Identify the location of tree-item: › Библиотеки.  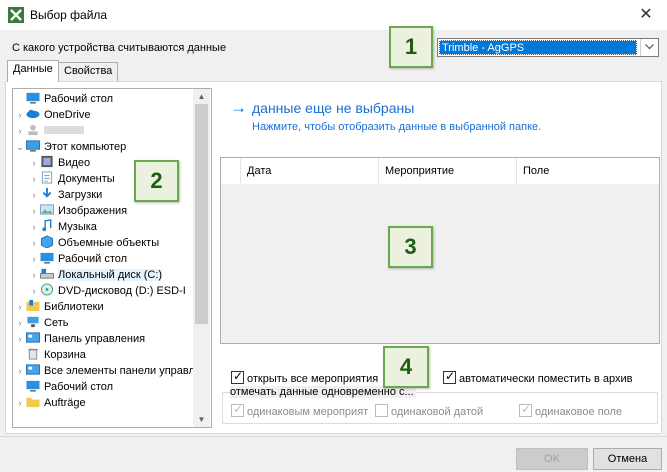
(112, 307).